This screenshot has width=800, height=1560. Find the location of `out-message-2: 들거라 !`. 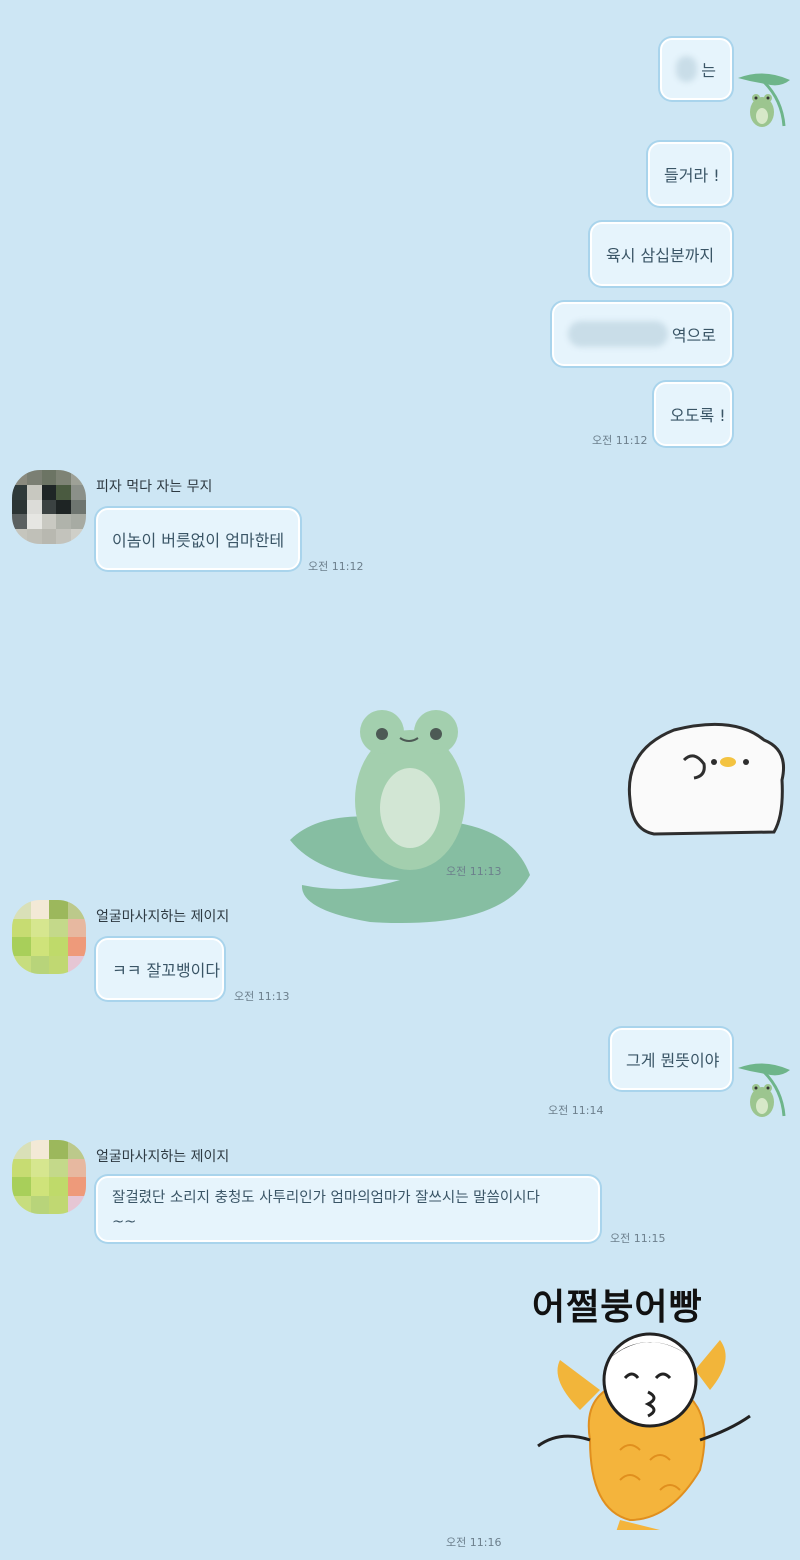

out-message-2: 들거라 ! is located at coordinates (690, 174).